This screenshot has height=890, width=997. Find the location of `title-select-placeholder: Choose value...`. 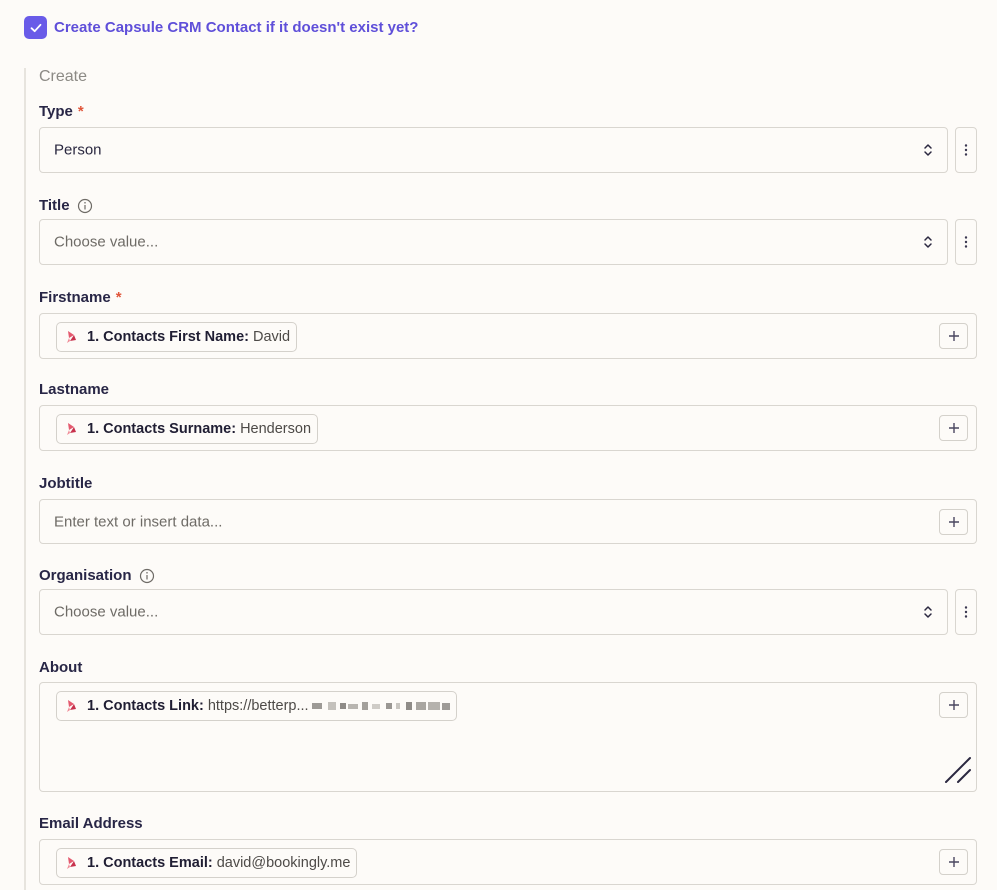

title-select-placeholder: Choose value... is located at coordinates (106, 242).